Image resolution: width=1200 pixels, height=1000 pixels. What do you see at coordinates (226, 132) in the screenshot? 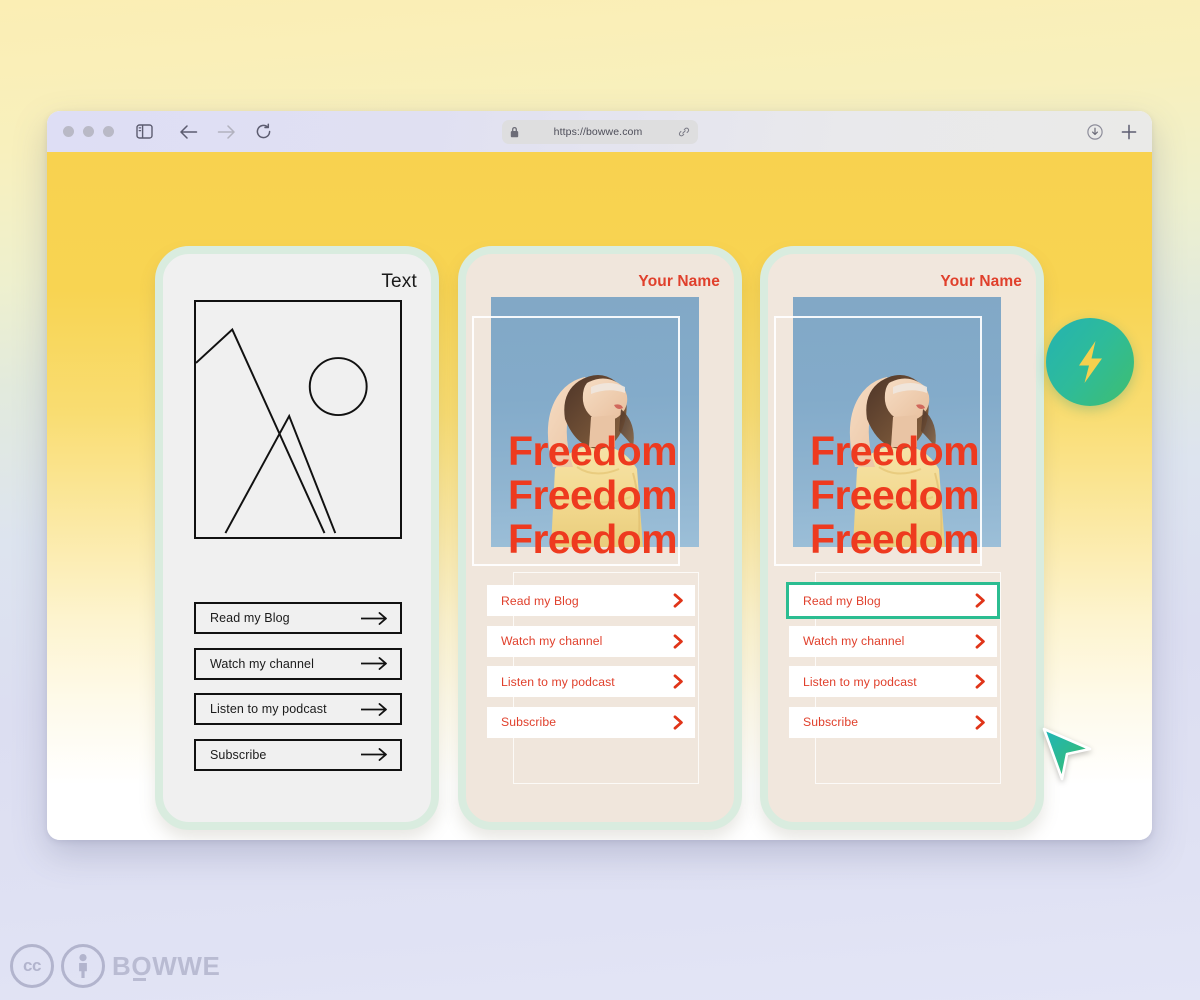
I see `forward-button` at bounding box center [226, 132].